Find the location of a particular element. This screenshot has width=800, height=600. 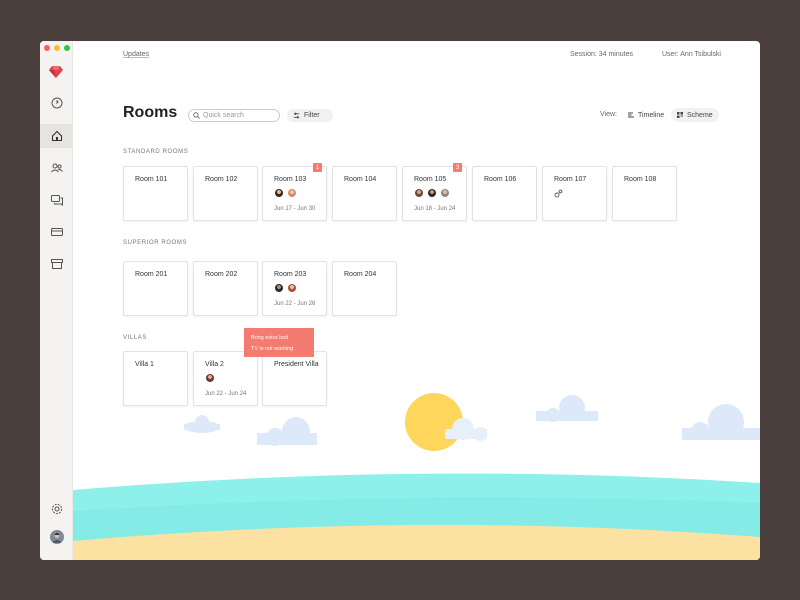

room-card-105: 3 Room 105 Jun 18 - Jun 24 is located at coordinates (434, 192).